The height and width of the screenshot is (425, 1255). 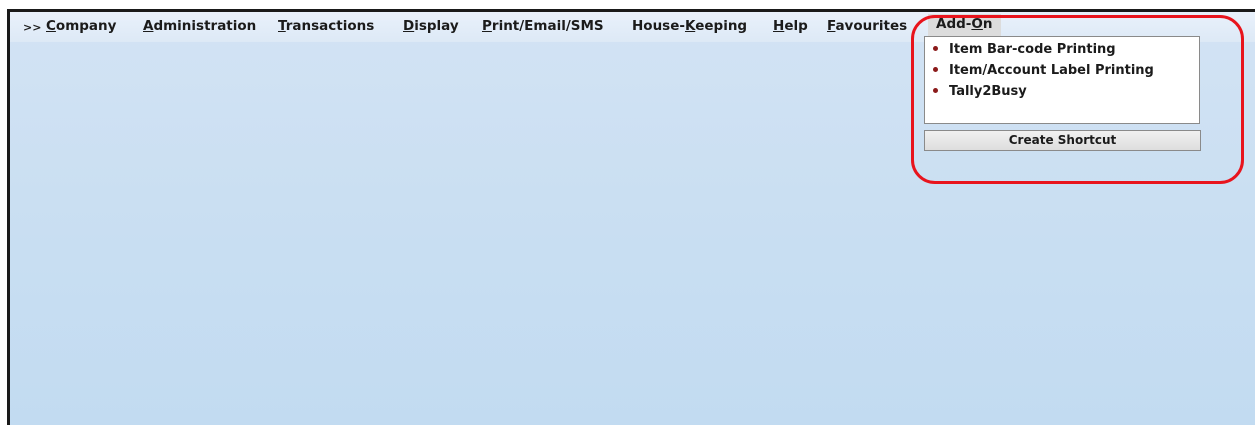 I want to click on addon-item-label-printing: Item/Account Label Printing, so click(x=1043, y=70).